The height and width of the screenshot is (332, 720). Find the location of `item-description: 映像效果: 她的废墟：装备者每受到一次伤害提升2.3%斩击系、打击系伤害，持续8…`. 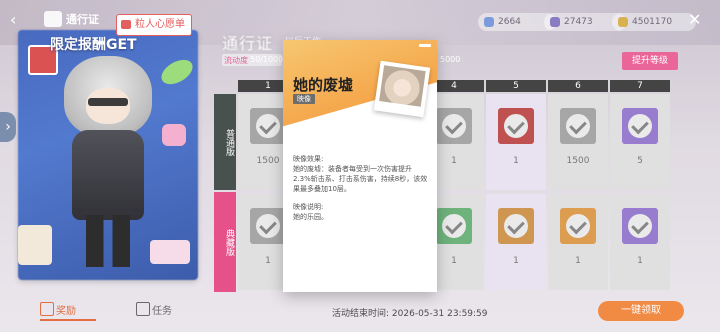

item-description: 映像效果: 她的废墟：装备者每受到一次伤害提升2.3%斩击系、打击系伤害，持续8… is located at coordinates (361, 188).